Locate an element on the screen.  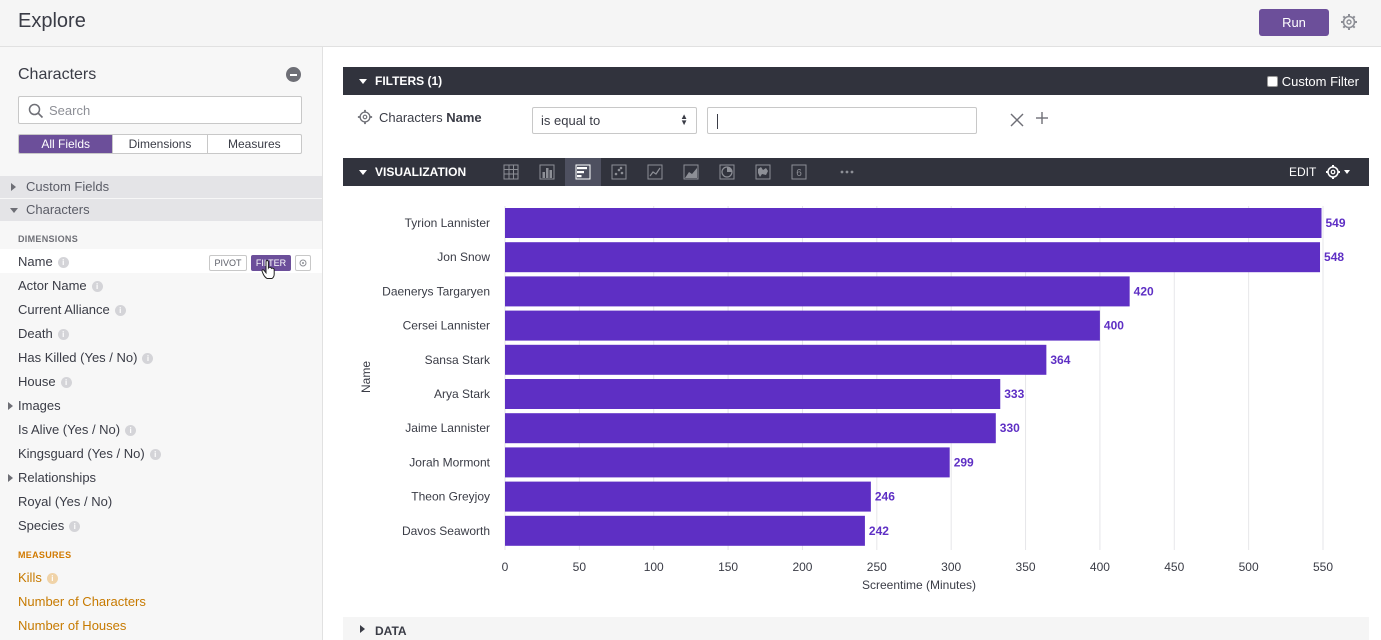
field-group-relationships: Relationships is located at coordinates (57, 477).